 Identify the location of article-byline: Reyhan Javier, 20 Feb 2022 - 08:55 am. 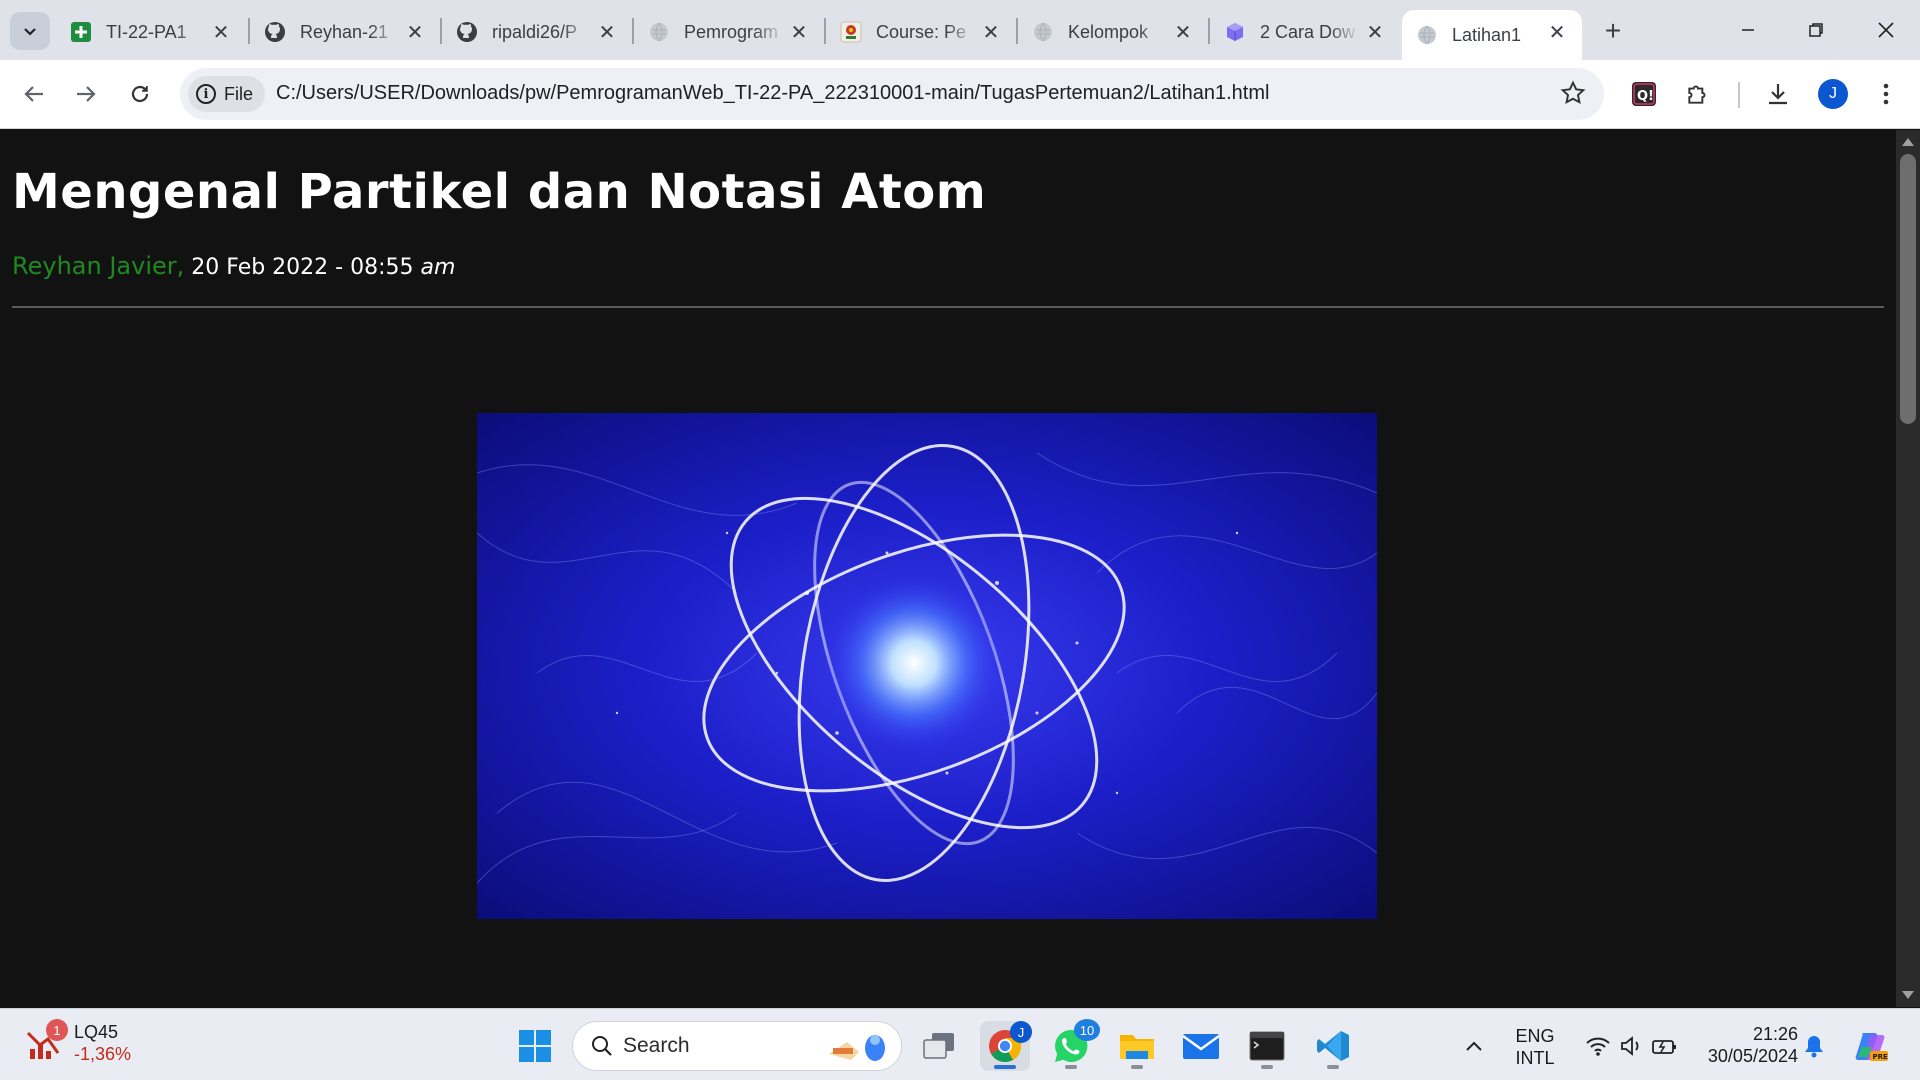
(233, 266).